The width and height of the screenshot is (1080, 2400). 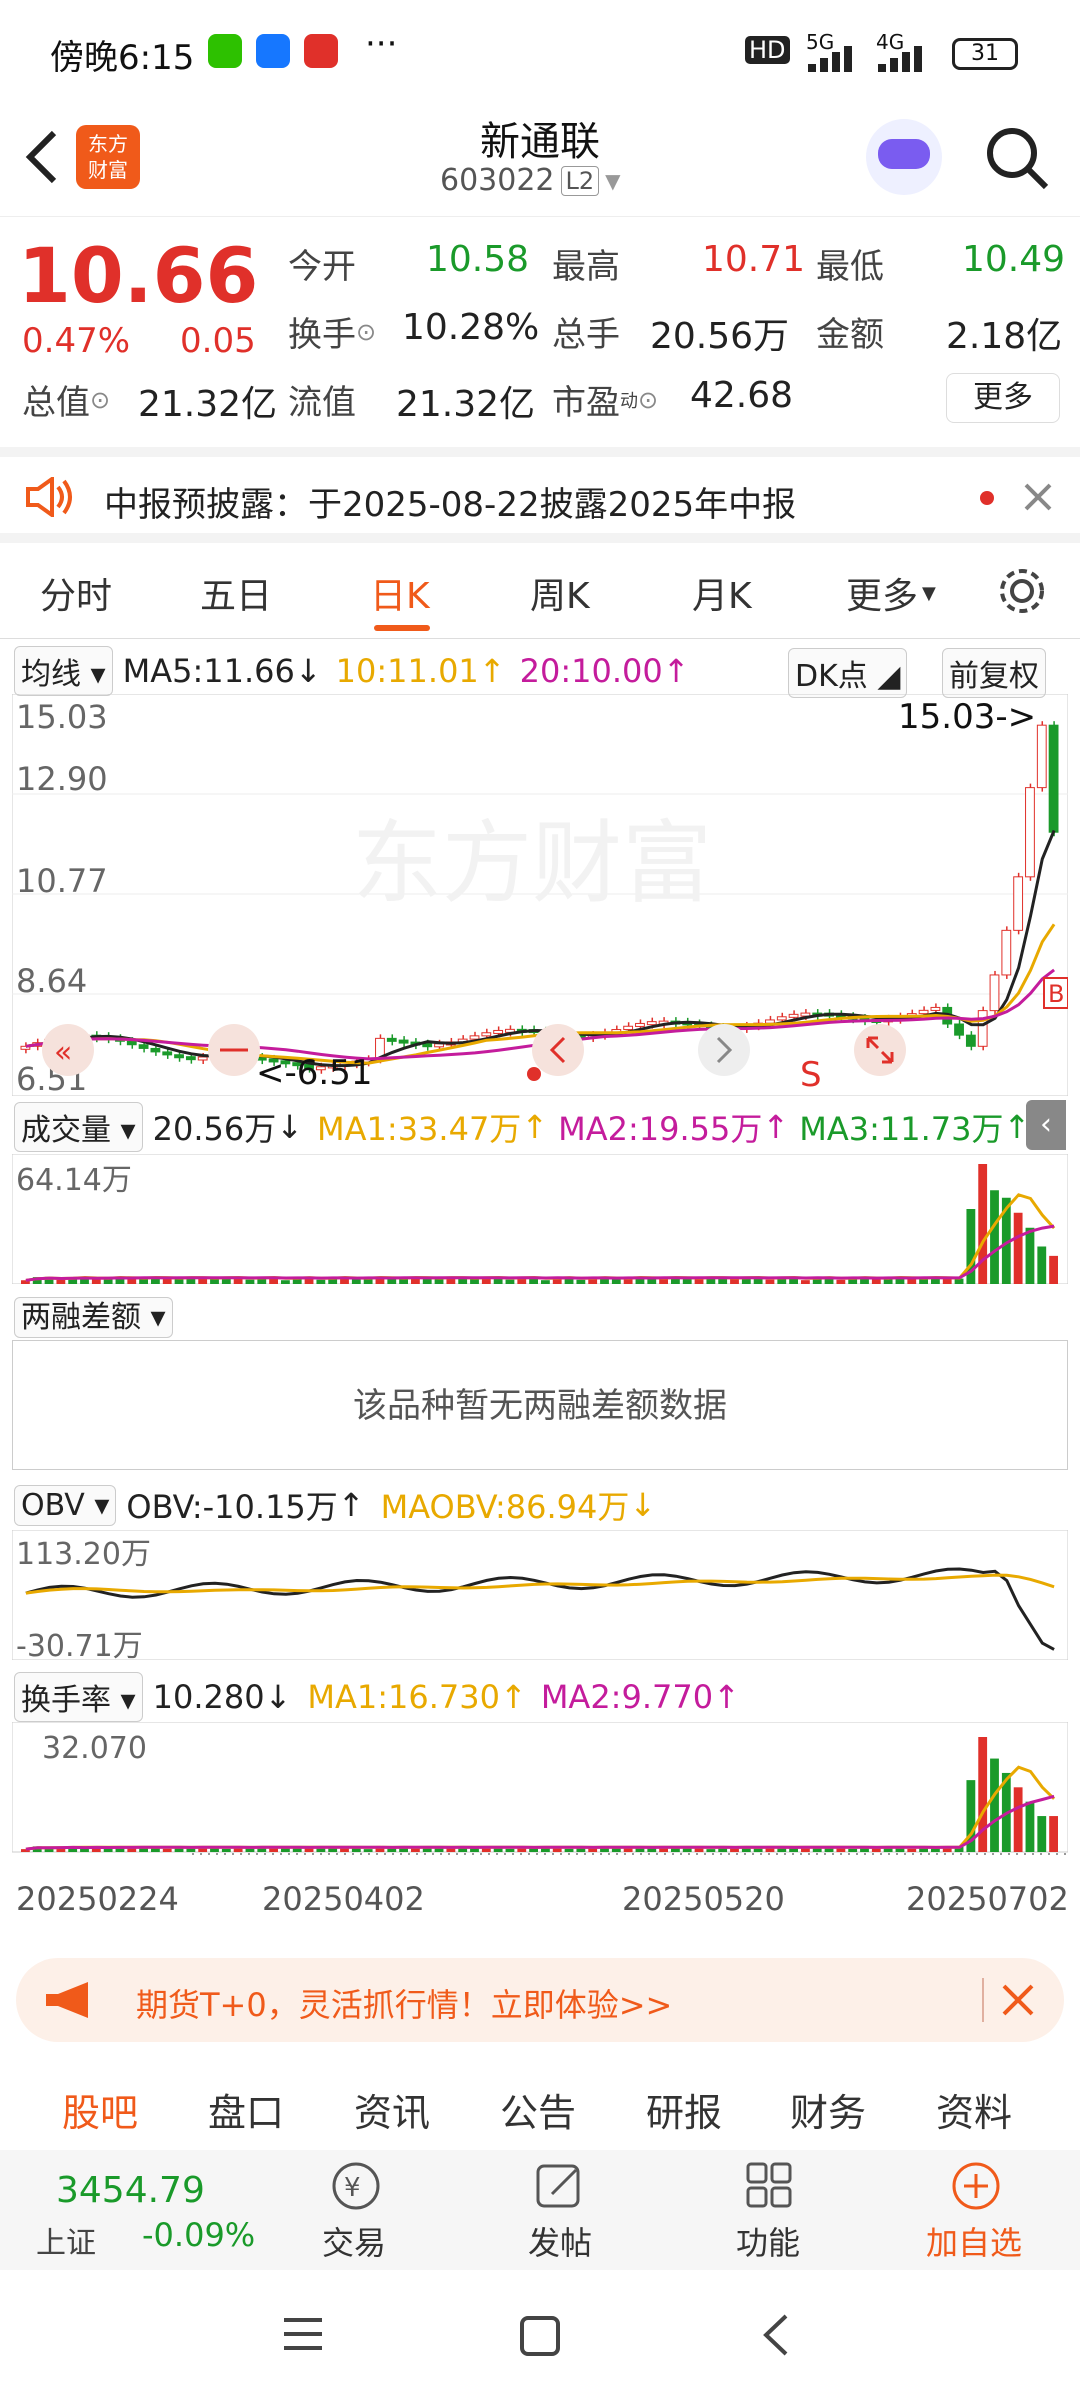 I want to click on turnover-header: 换手率 ▾ 10.280 ↓ MA1:16.730 ↑ MA2:9.770 ↑, so click(x=377, y=1697).